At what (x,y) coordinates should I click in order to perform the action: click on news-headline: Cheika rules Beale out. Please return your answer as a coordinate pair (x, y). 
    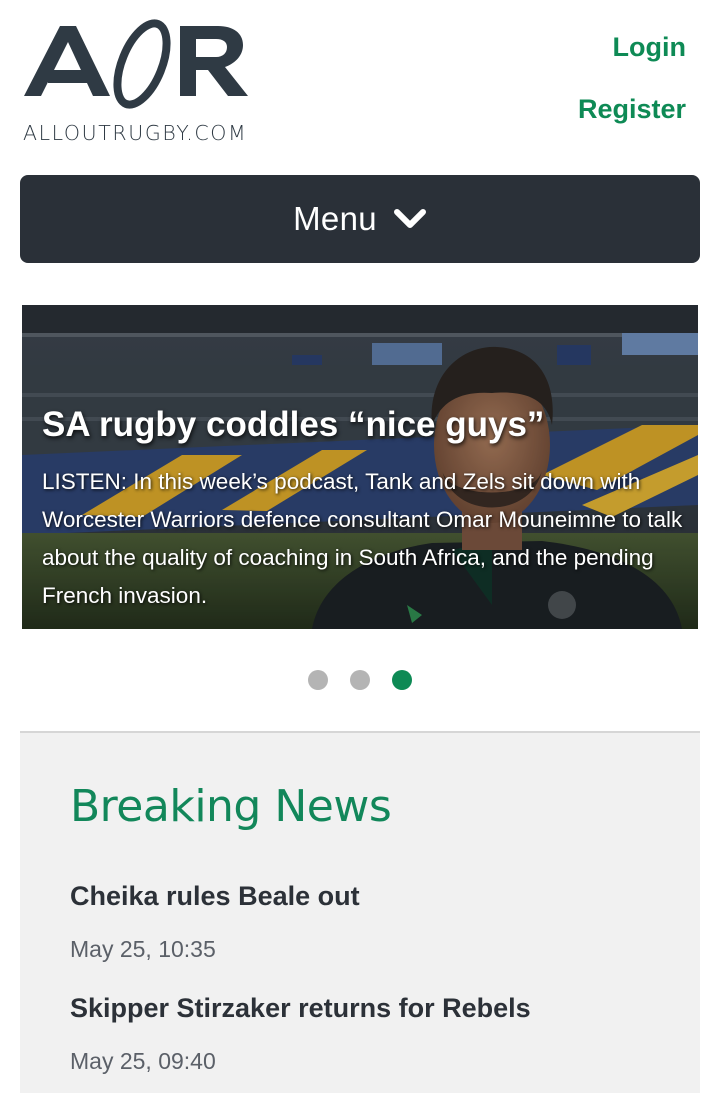
    Looking at the image, I should click on (215, 896).